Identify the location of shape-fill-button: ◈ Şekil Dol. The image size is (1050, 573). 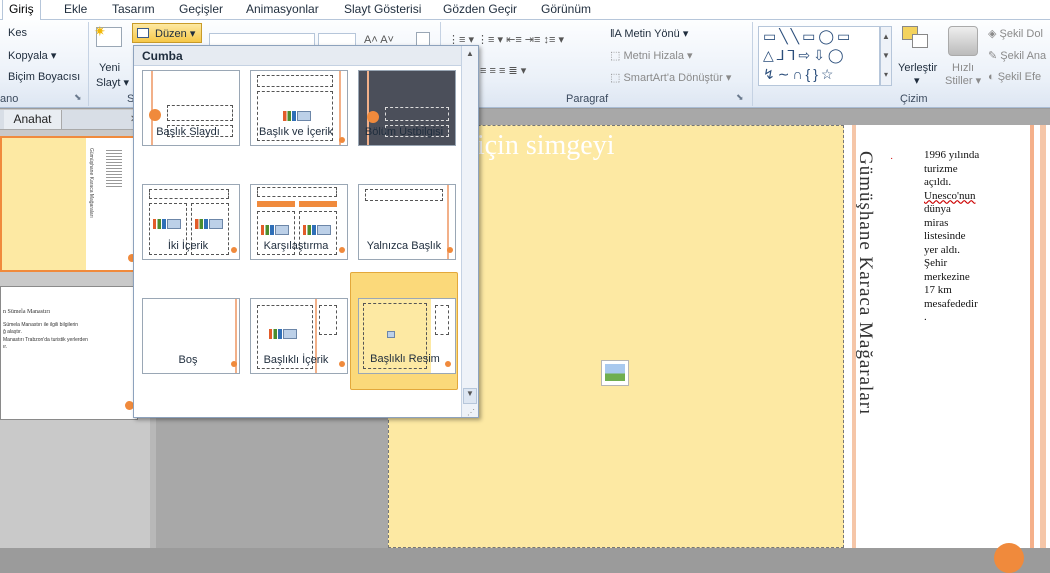
(1015, 33).